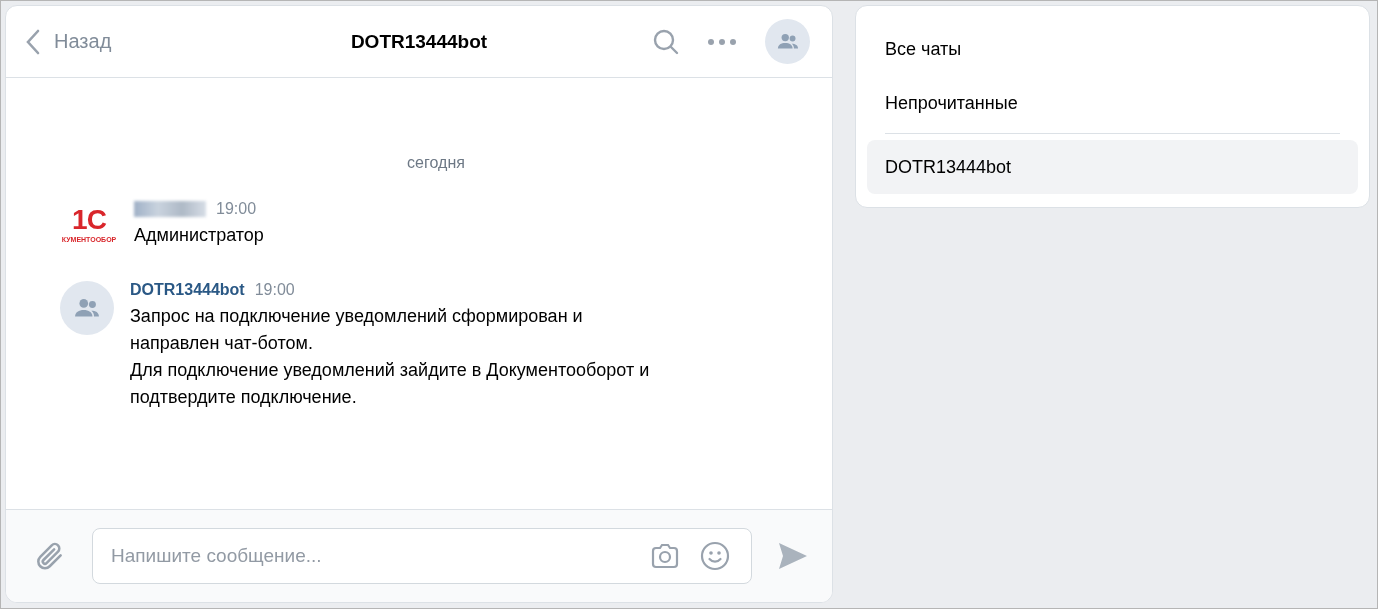 Image resolution: width=1378 pixels, height=609 pixels. I want to click on chat-list-item: Все чаты, so click(1112, 49).